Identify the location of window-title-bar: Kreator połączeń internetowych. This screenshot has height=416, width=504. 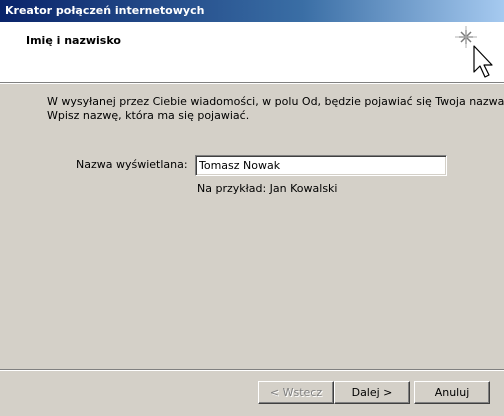
(252, 11).